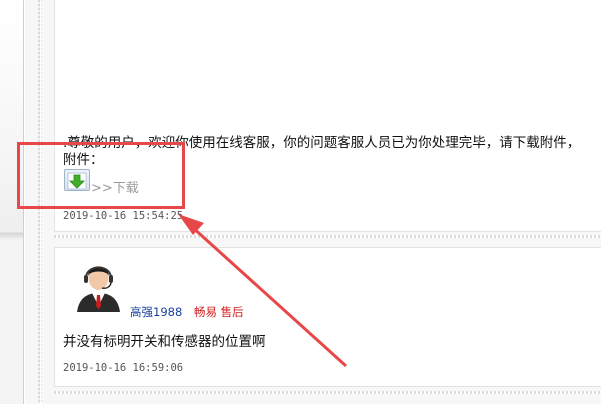 This screenshot has height=404, width=601. I want to click on message-text: 并没有标明开关和传感器的位置啊, so click(164, 342).